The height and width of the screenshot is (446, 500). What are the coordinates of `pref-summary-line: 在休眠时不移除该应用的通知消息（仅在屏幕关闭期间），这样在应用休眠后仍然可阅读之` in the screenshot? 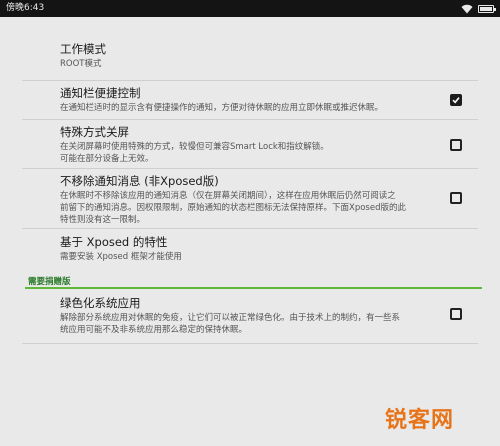 It's located at (228, 196).